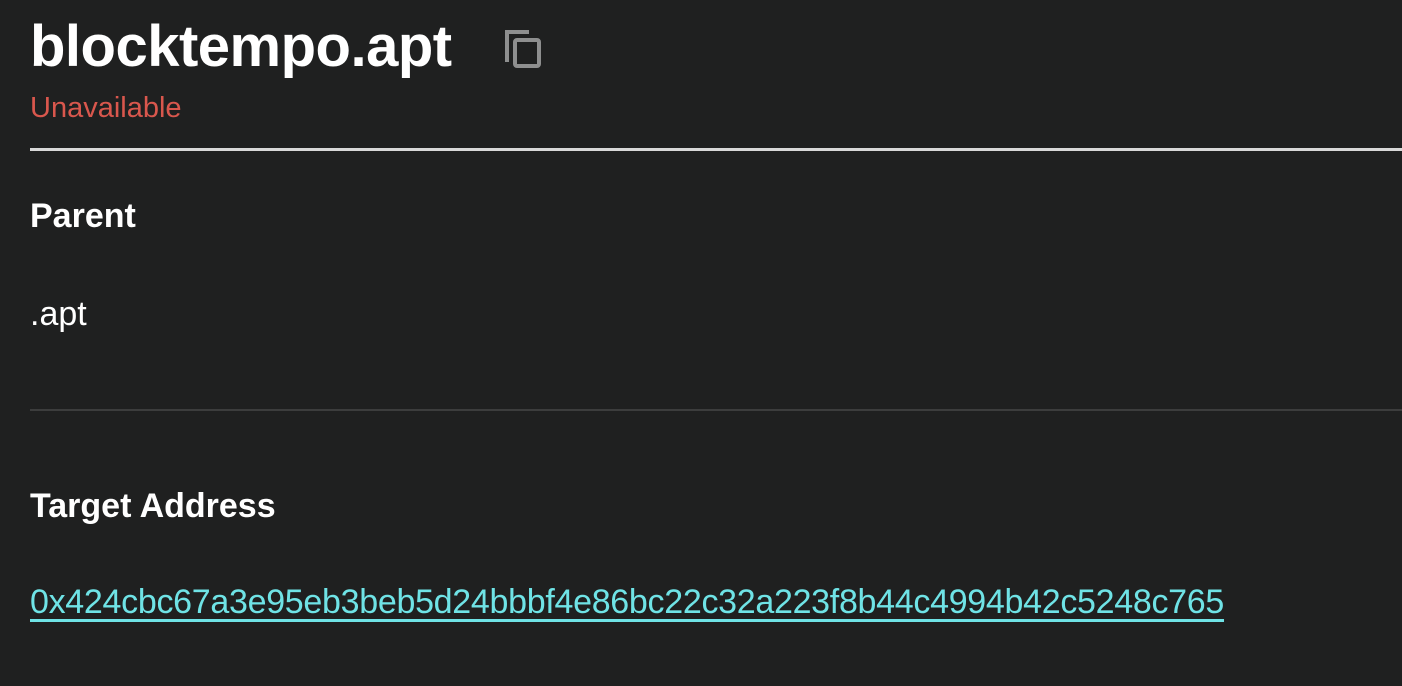 Image resolution: width=1402 pixels, height=686 pixels. I want to click on copy-button, so click(523, 48).